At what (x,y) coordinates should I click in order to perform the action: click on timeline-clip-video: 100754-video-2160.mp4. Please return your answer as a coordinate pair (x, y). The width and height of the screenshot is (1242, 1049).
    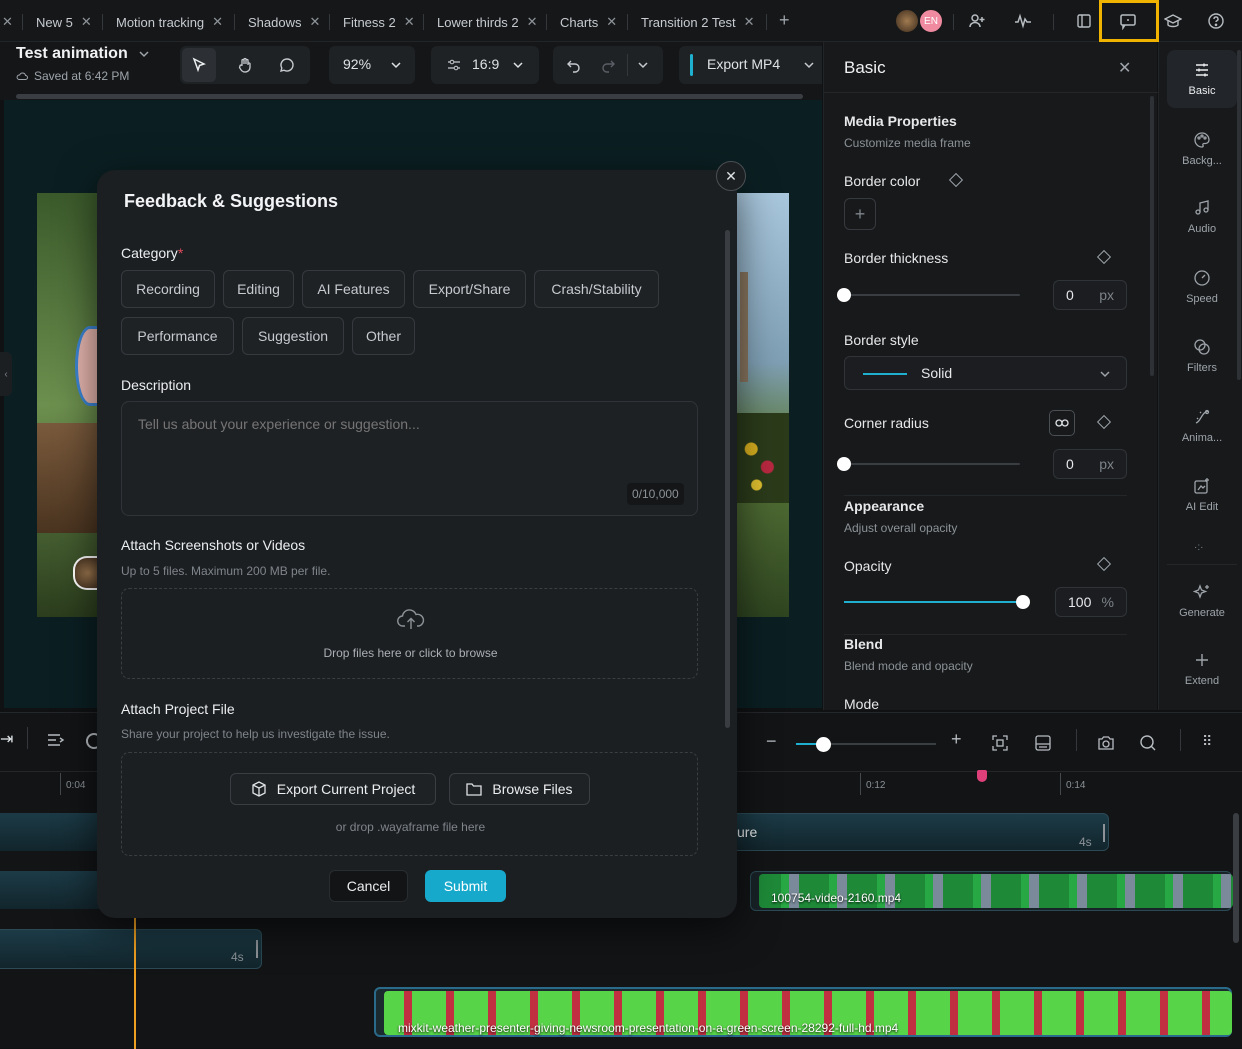
    Looking at the image, I should click on (991, 891).